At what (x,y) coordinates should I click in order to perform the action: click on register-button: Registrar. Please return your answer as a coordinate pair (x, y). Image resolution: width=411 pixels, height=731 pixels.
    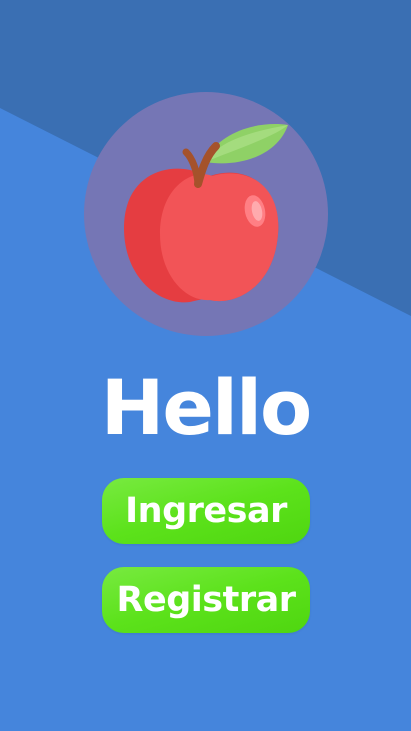
    Looking at the image, I should click on (206, 600).